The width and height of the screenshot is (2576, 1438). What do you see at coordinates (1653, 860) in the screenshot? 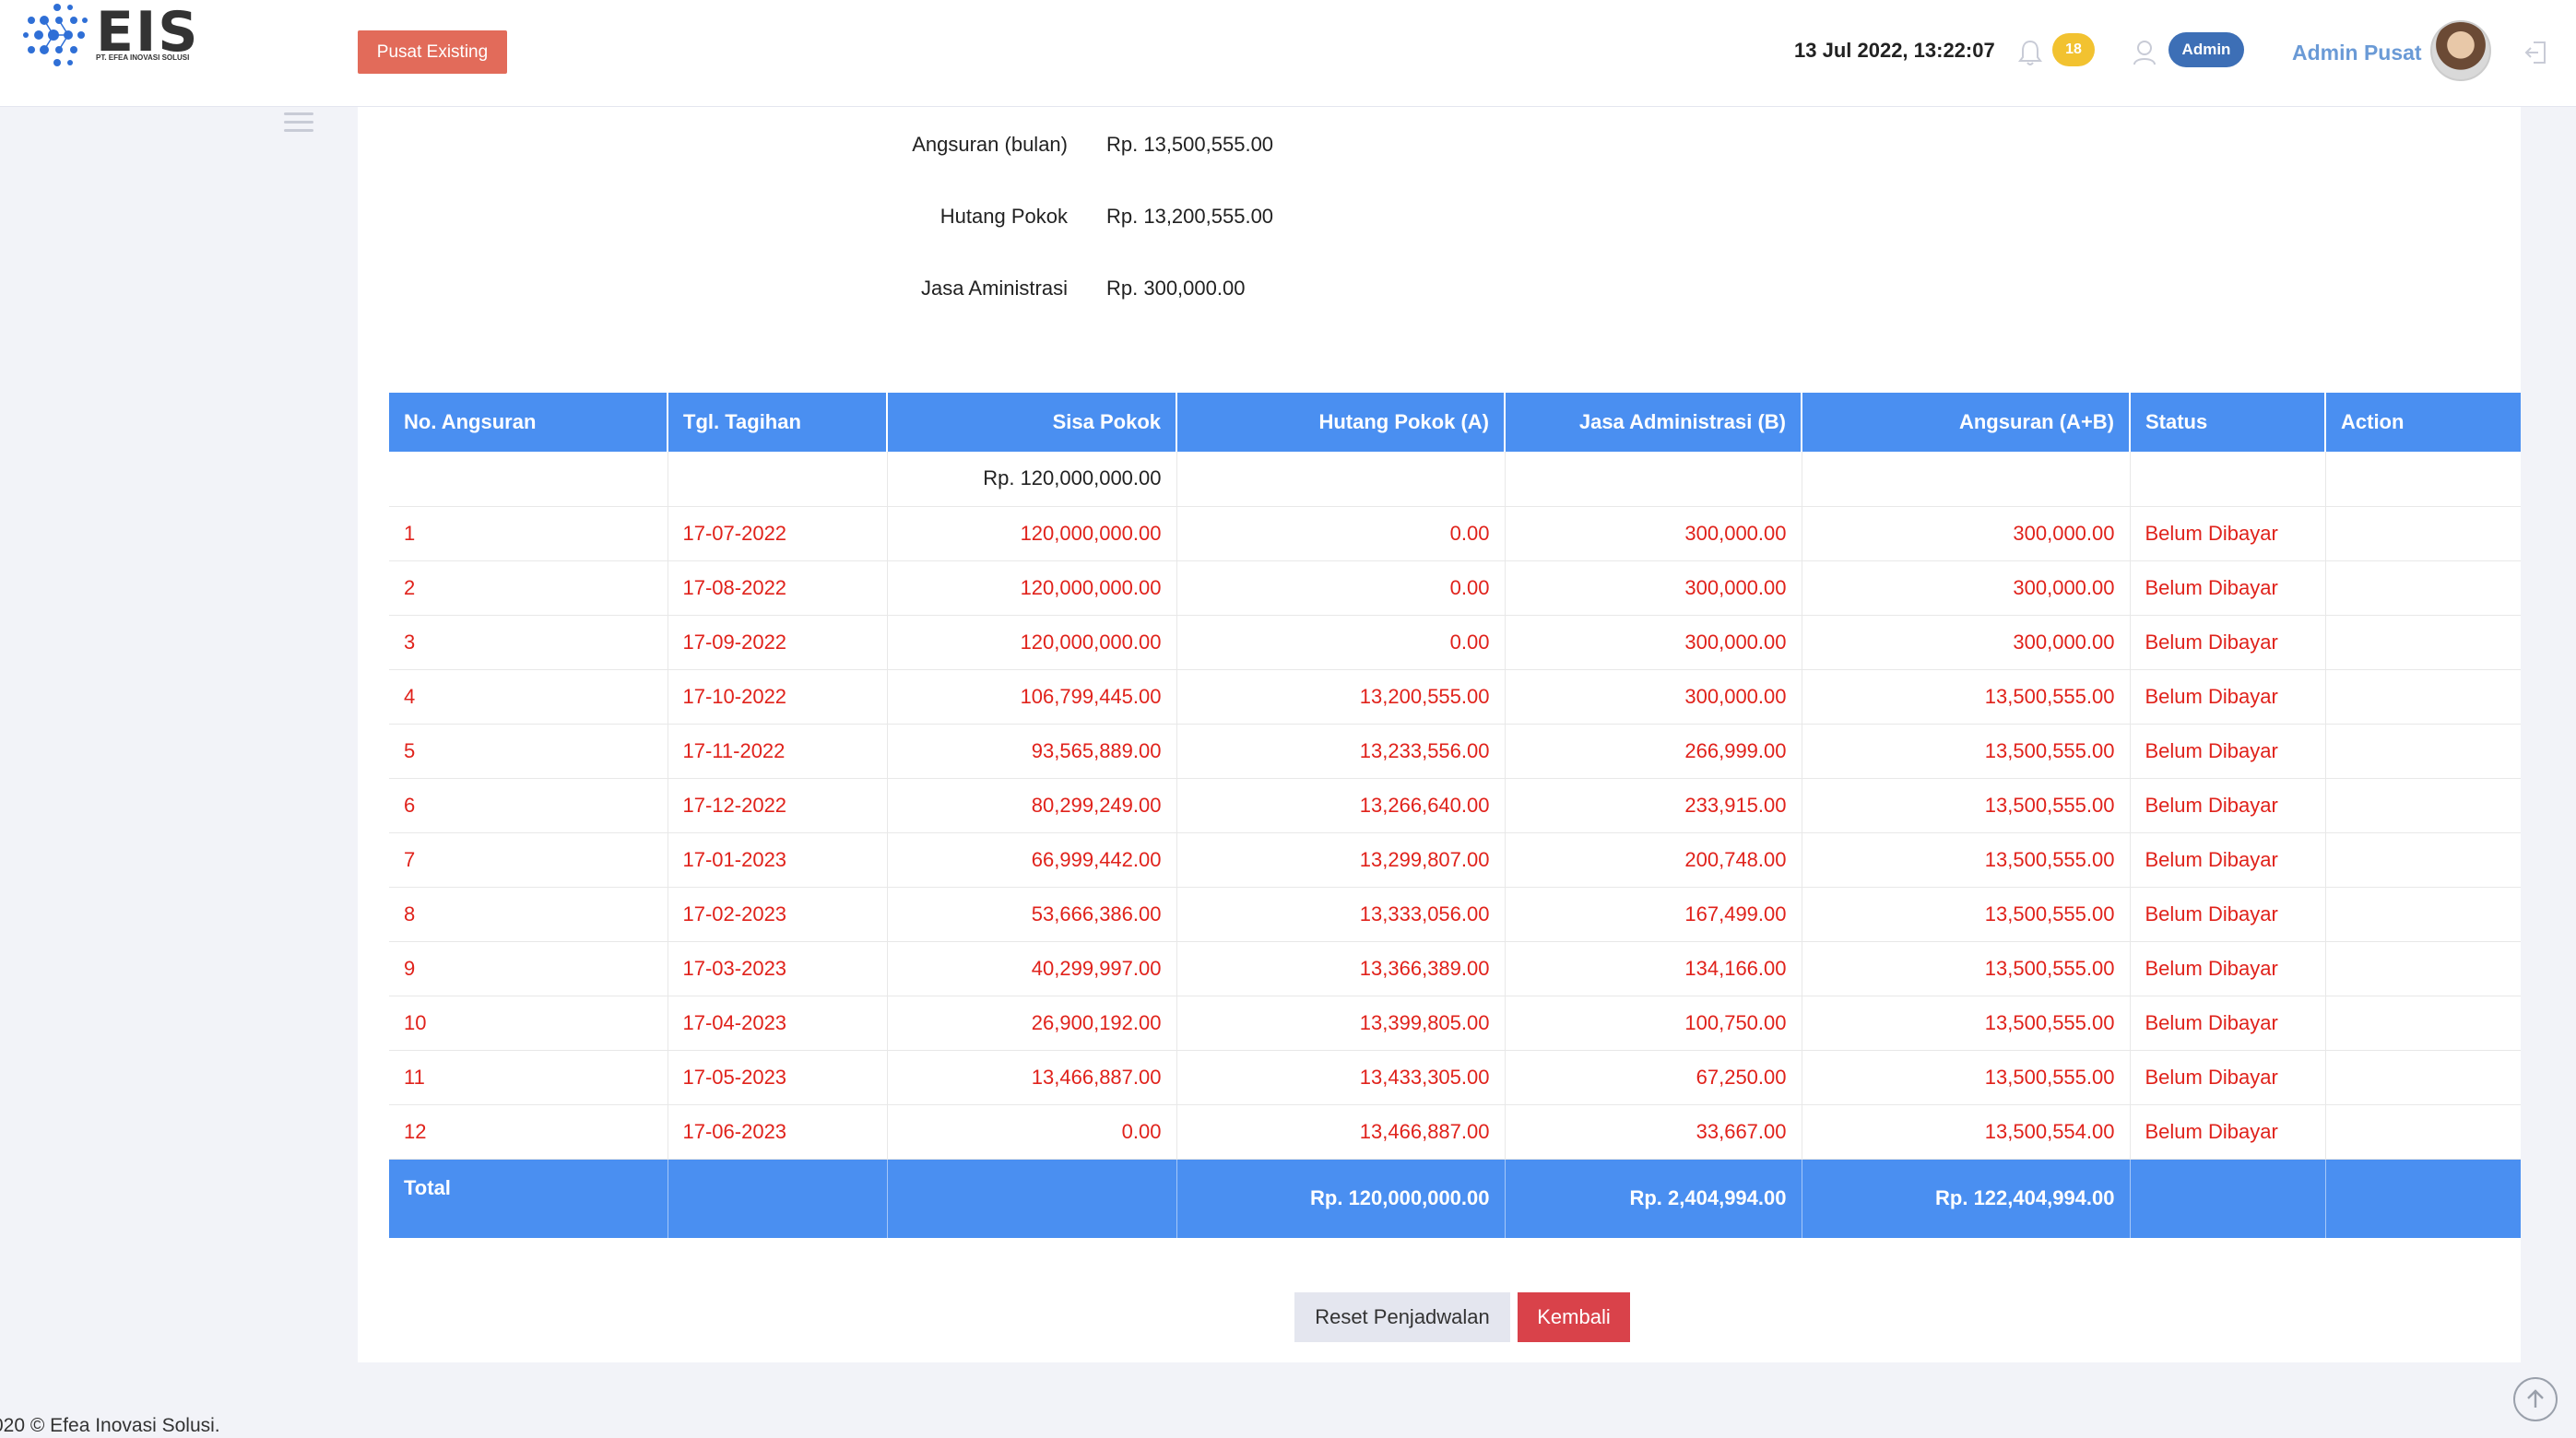
I see `admin-fee: 200,748.00` at bounding box center [1653, 860].